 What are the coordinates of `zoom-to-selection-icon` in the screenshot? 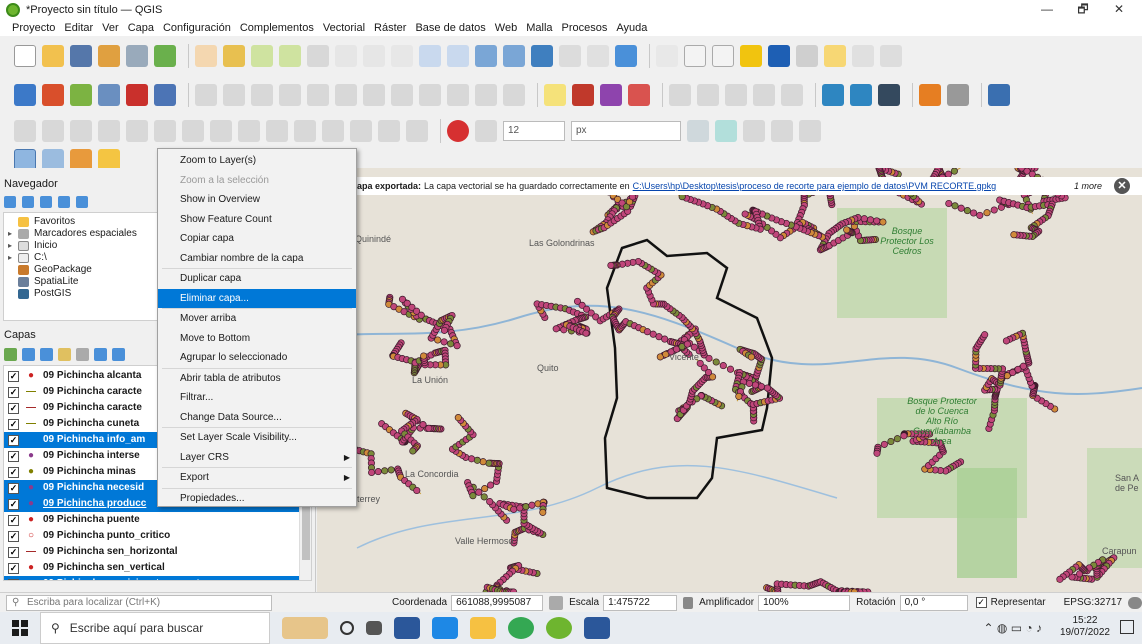 It's located at (346, 56).